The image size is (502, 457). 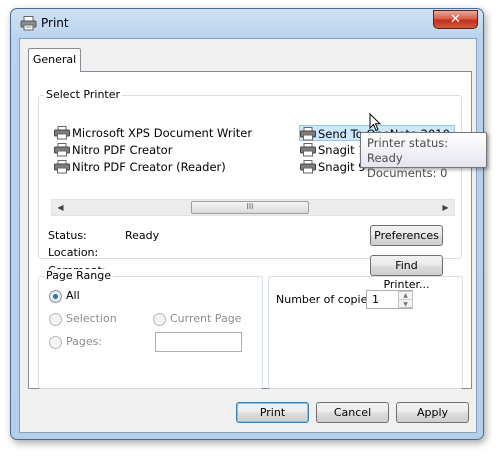 I want to click on preferences-button: Preferences, so click(x=406, y=235).